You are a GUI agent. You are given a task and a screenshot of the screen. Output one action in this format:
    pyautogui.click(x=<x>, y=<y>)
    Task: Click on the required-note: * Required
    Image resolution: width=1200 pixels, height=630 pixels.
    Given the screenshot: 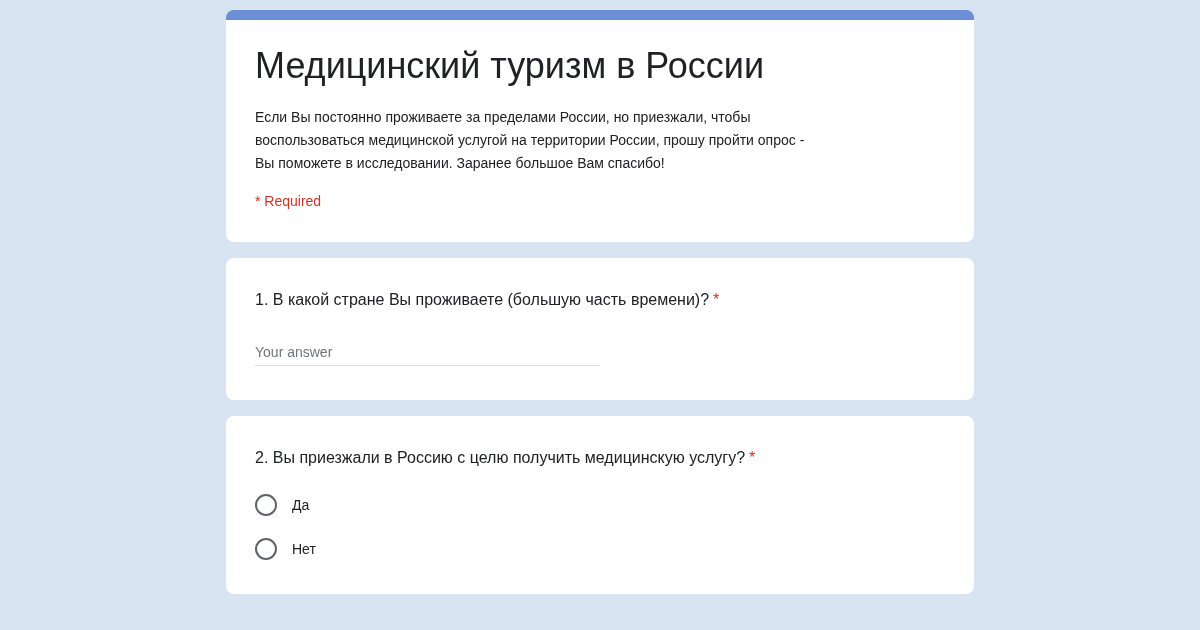 What is the action you would take?
    pyautogui.click(x=289, y=201)
    